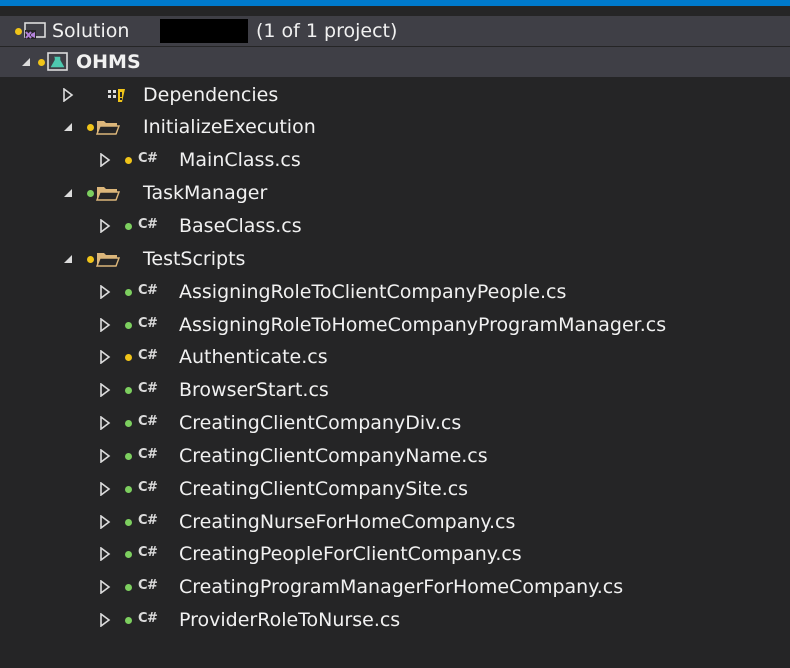 The image size is (790, 668). I want to click on project-label: OHMS, so click(108, 62).